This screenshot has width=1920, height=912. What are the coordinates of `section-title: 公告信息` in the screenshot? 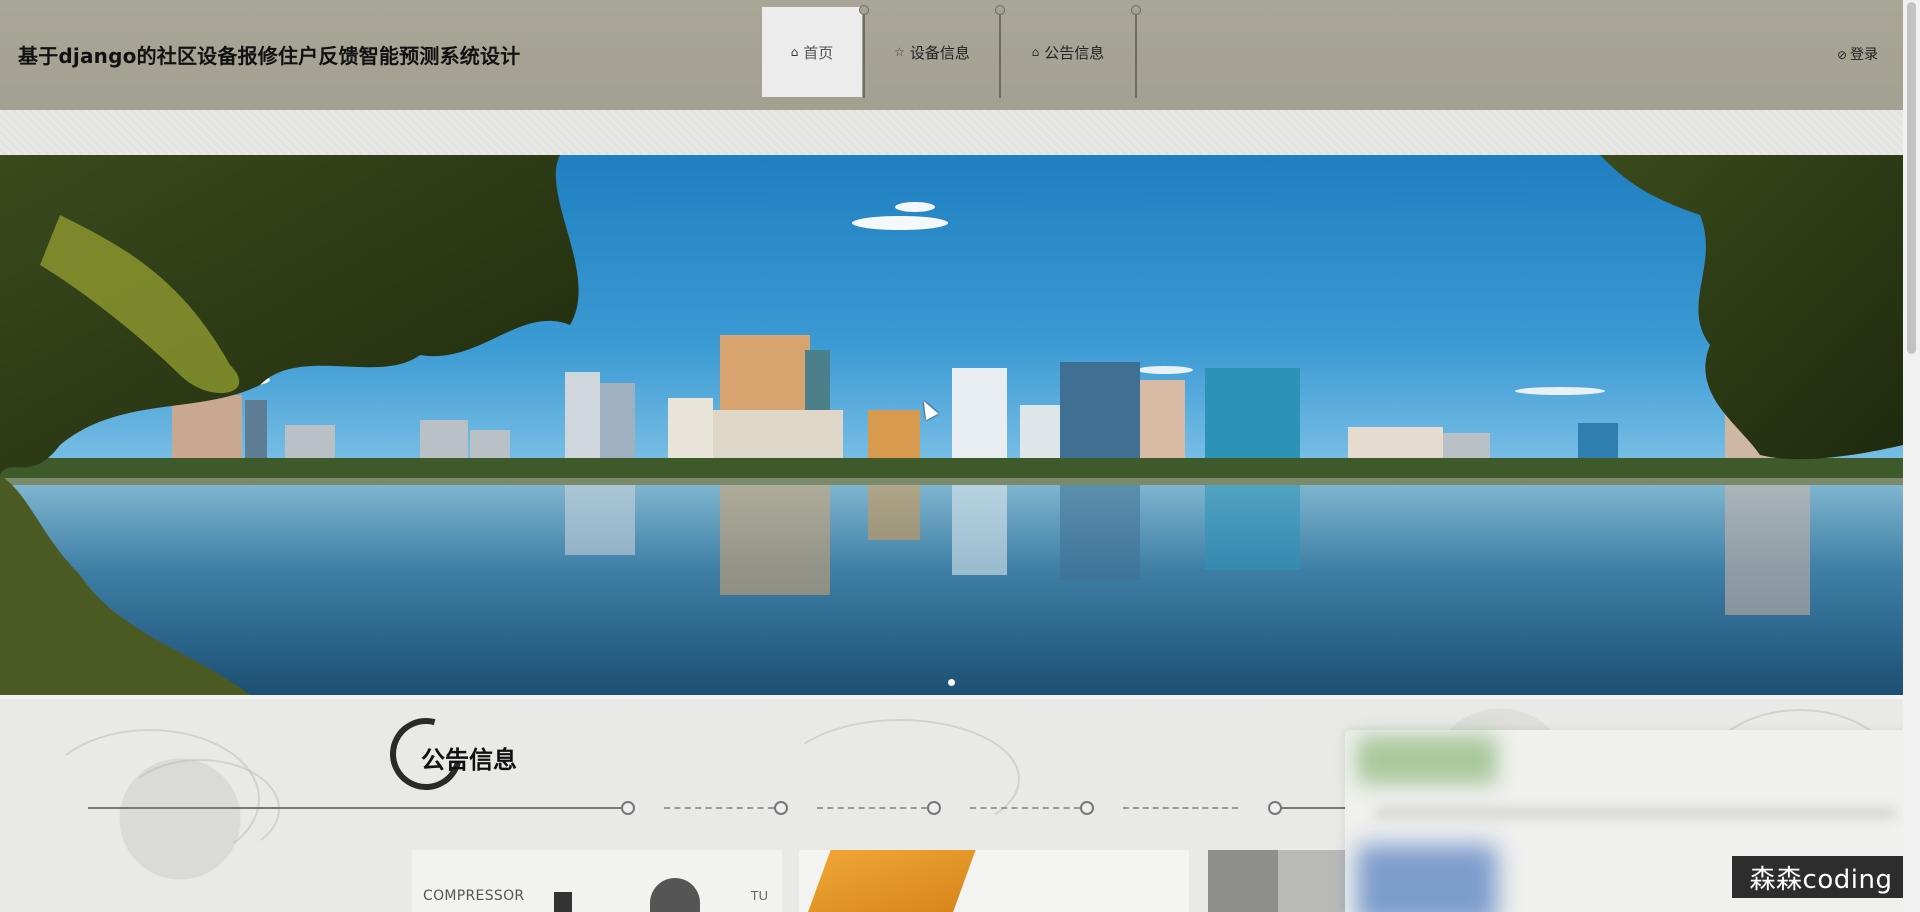 It's located at (469, 760).